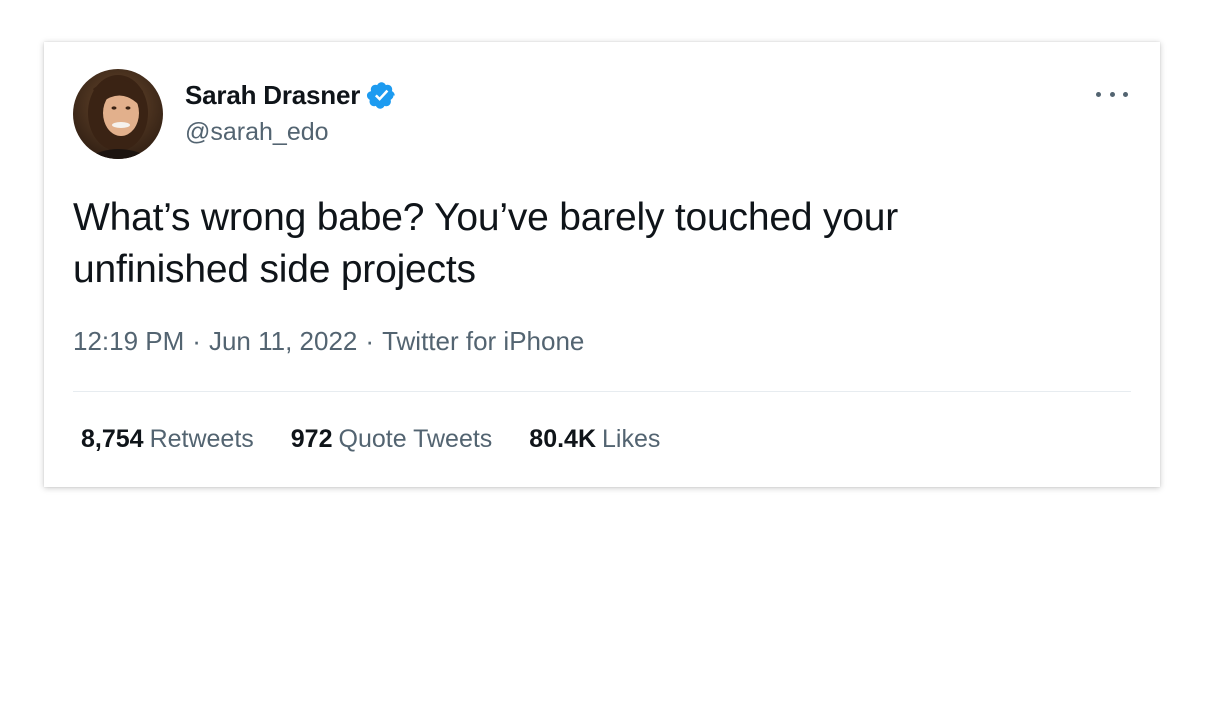 The height and width of the screenshot is (715, 1206). I want to click on more-options-button, so click(1112, 94).